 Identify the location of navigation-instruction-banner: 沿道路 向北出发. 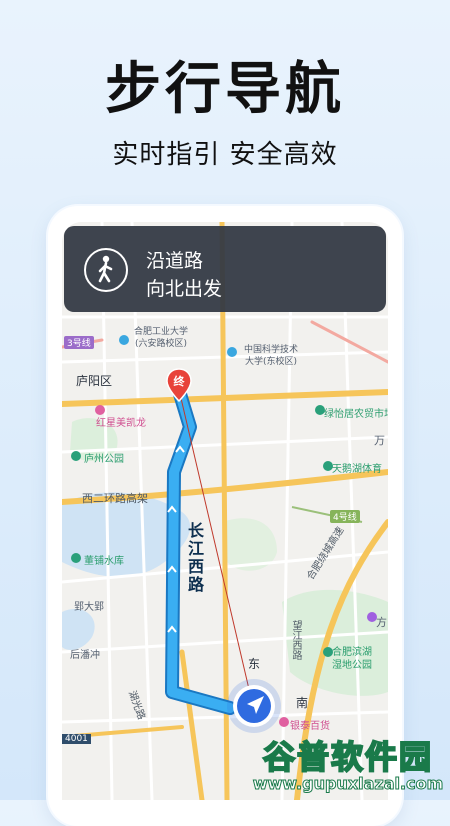
(225, 269).